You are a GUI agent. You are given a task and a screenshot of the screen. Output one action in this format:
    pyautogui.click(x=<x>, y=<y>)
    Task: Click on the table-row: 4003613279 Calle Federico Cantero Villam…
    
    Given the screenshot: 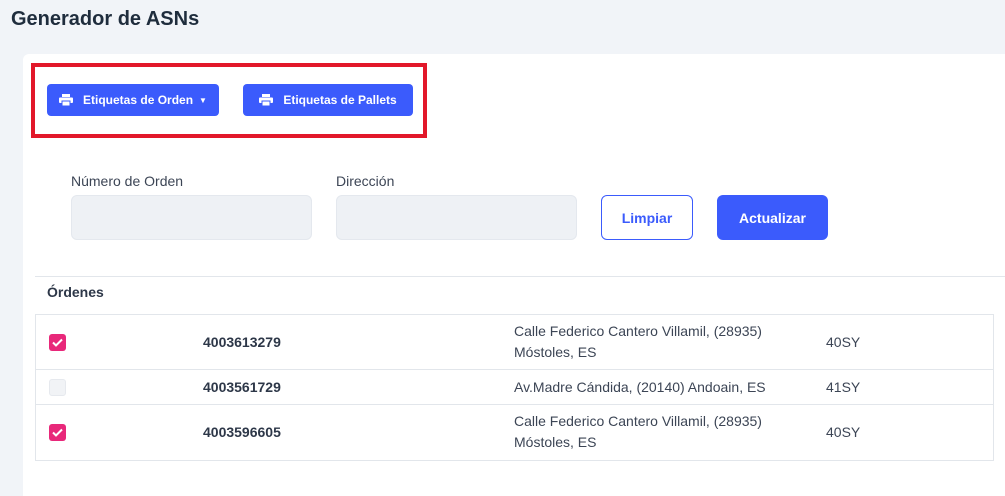 What is the action you would take?
    pyautogui.click(x=514, y=342)
    